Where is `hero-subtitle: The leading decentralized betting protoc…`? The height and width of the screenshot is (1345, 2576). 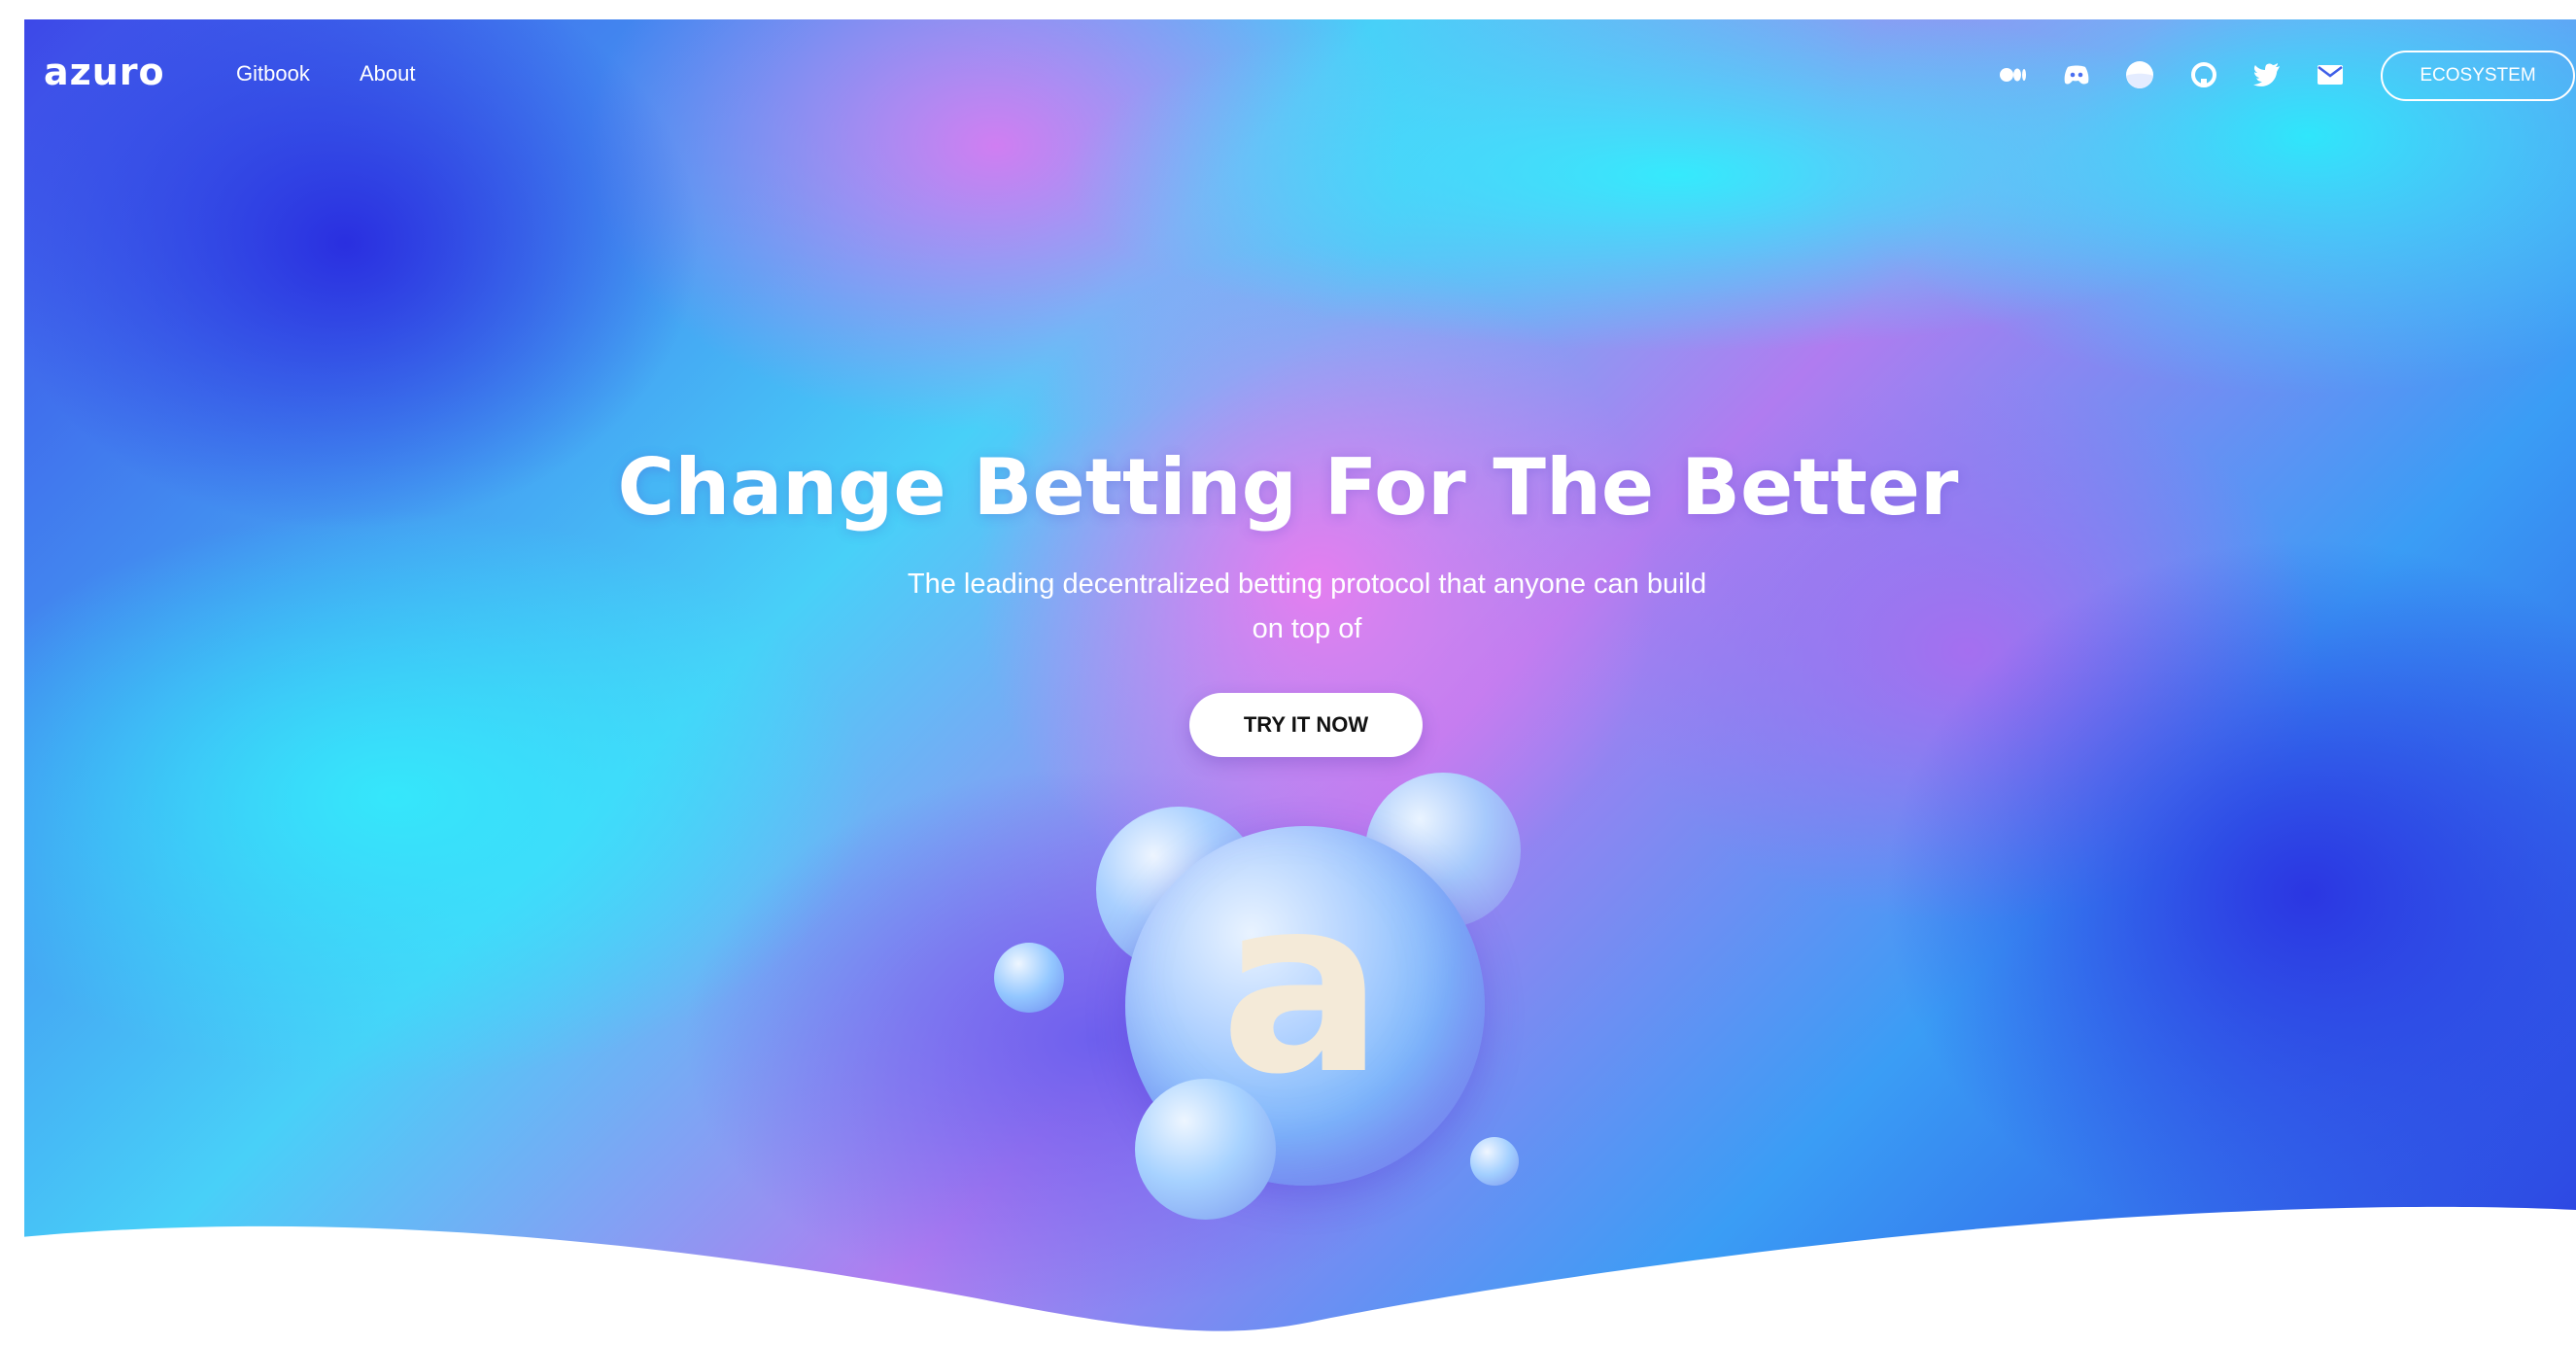
hero-subtitle: The leading decentralized betting protoc… is located at coordinates (1307, 607).